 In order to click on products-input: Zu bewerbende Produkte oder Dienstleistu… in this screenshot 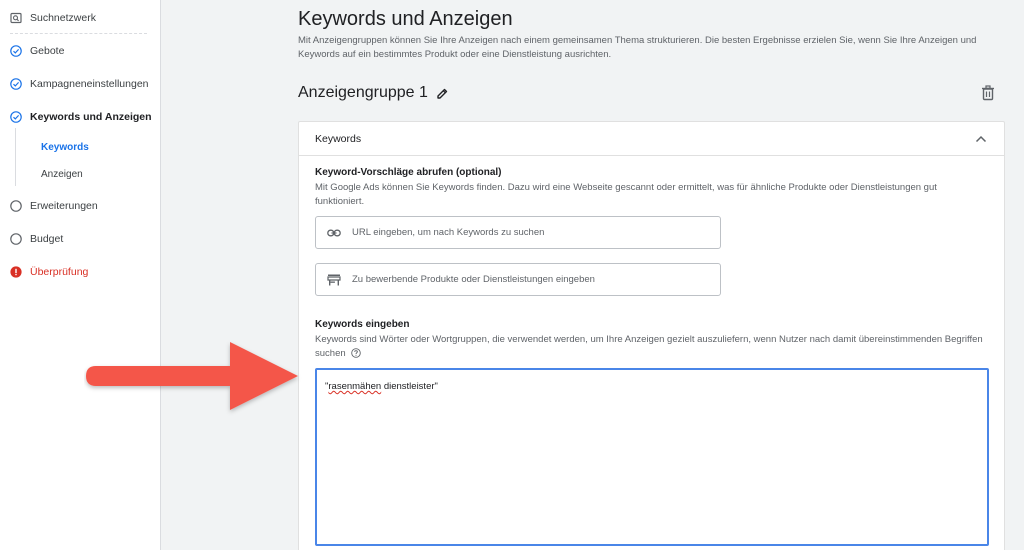, I will do `click(518, 279)`.